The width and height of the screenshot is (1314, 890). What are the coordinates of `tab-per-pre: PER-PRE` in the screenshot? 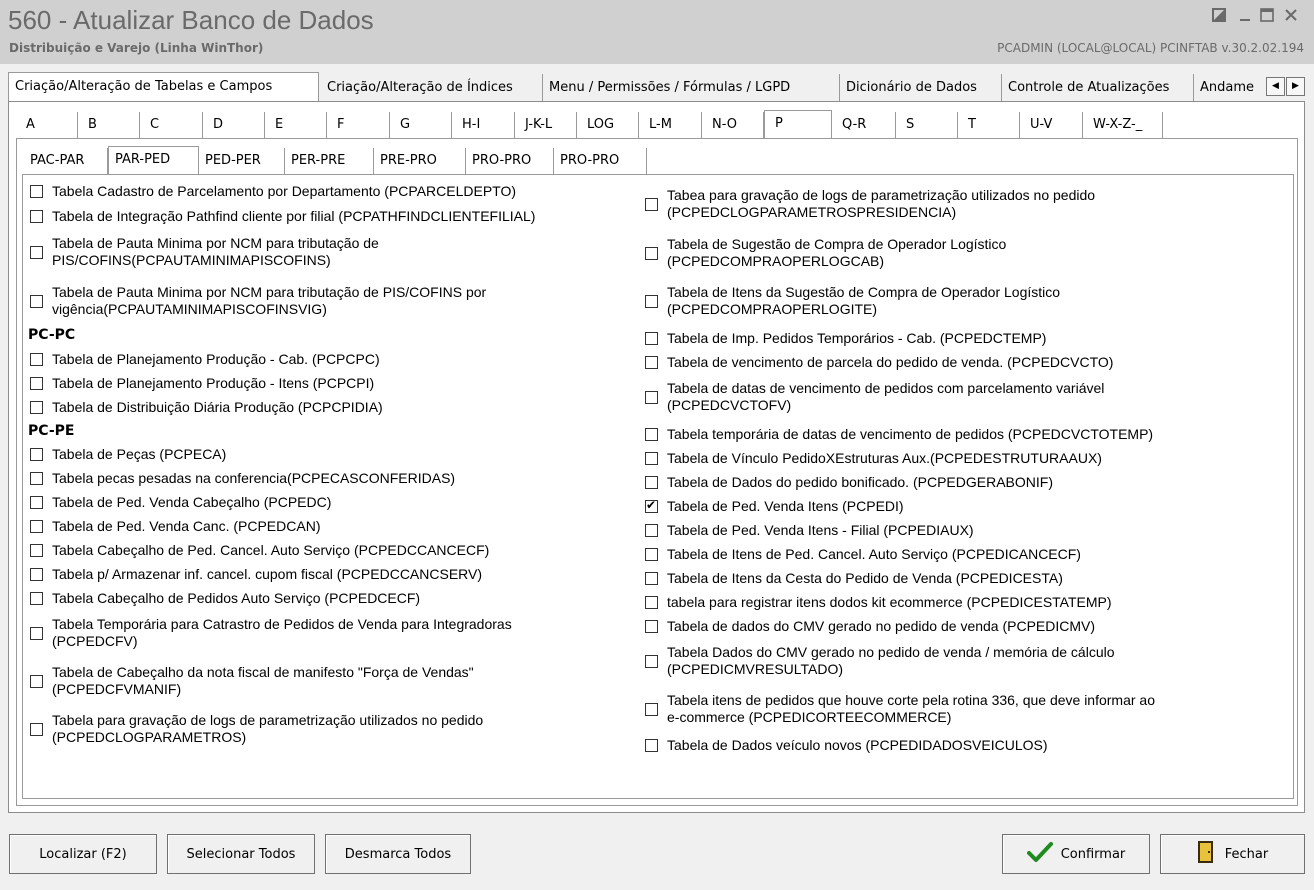 It's located at (329, 161).